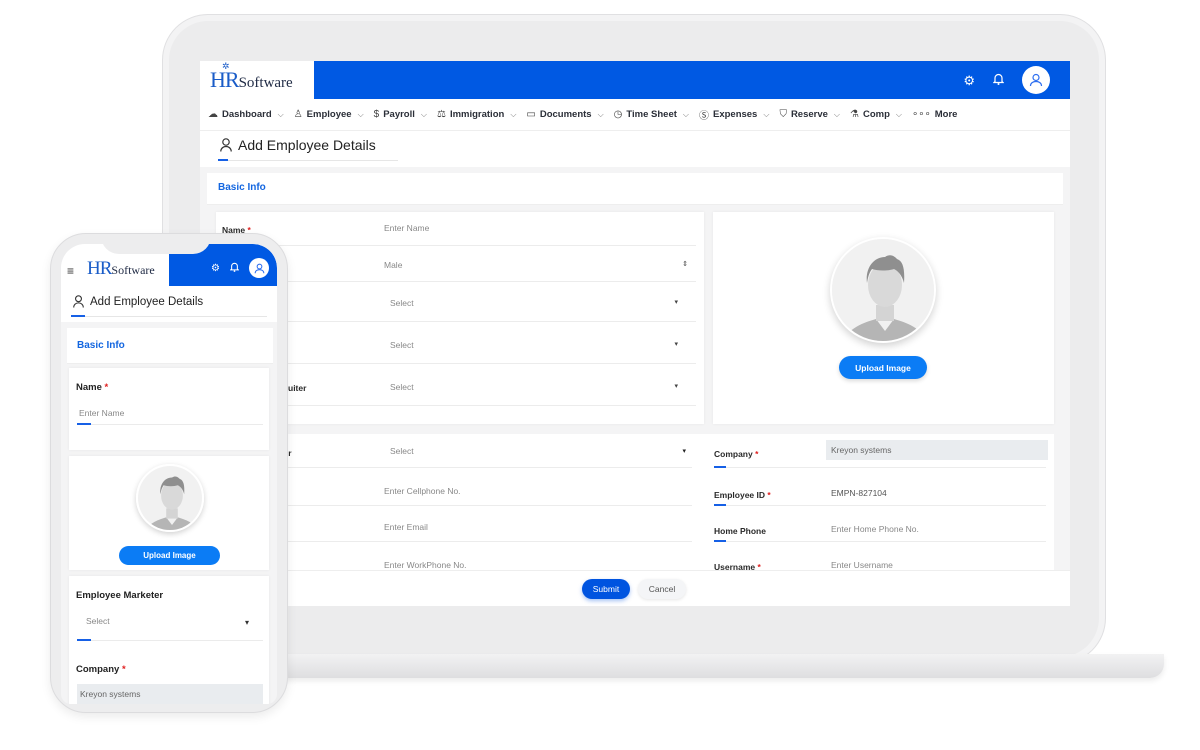 This screenshot has height=750, width=1200. Describe the element at coordinates (862, 565) in the screenshot. I see `username-input: Enter Username` at that location.